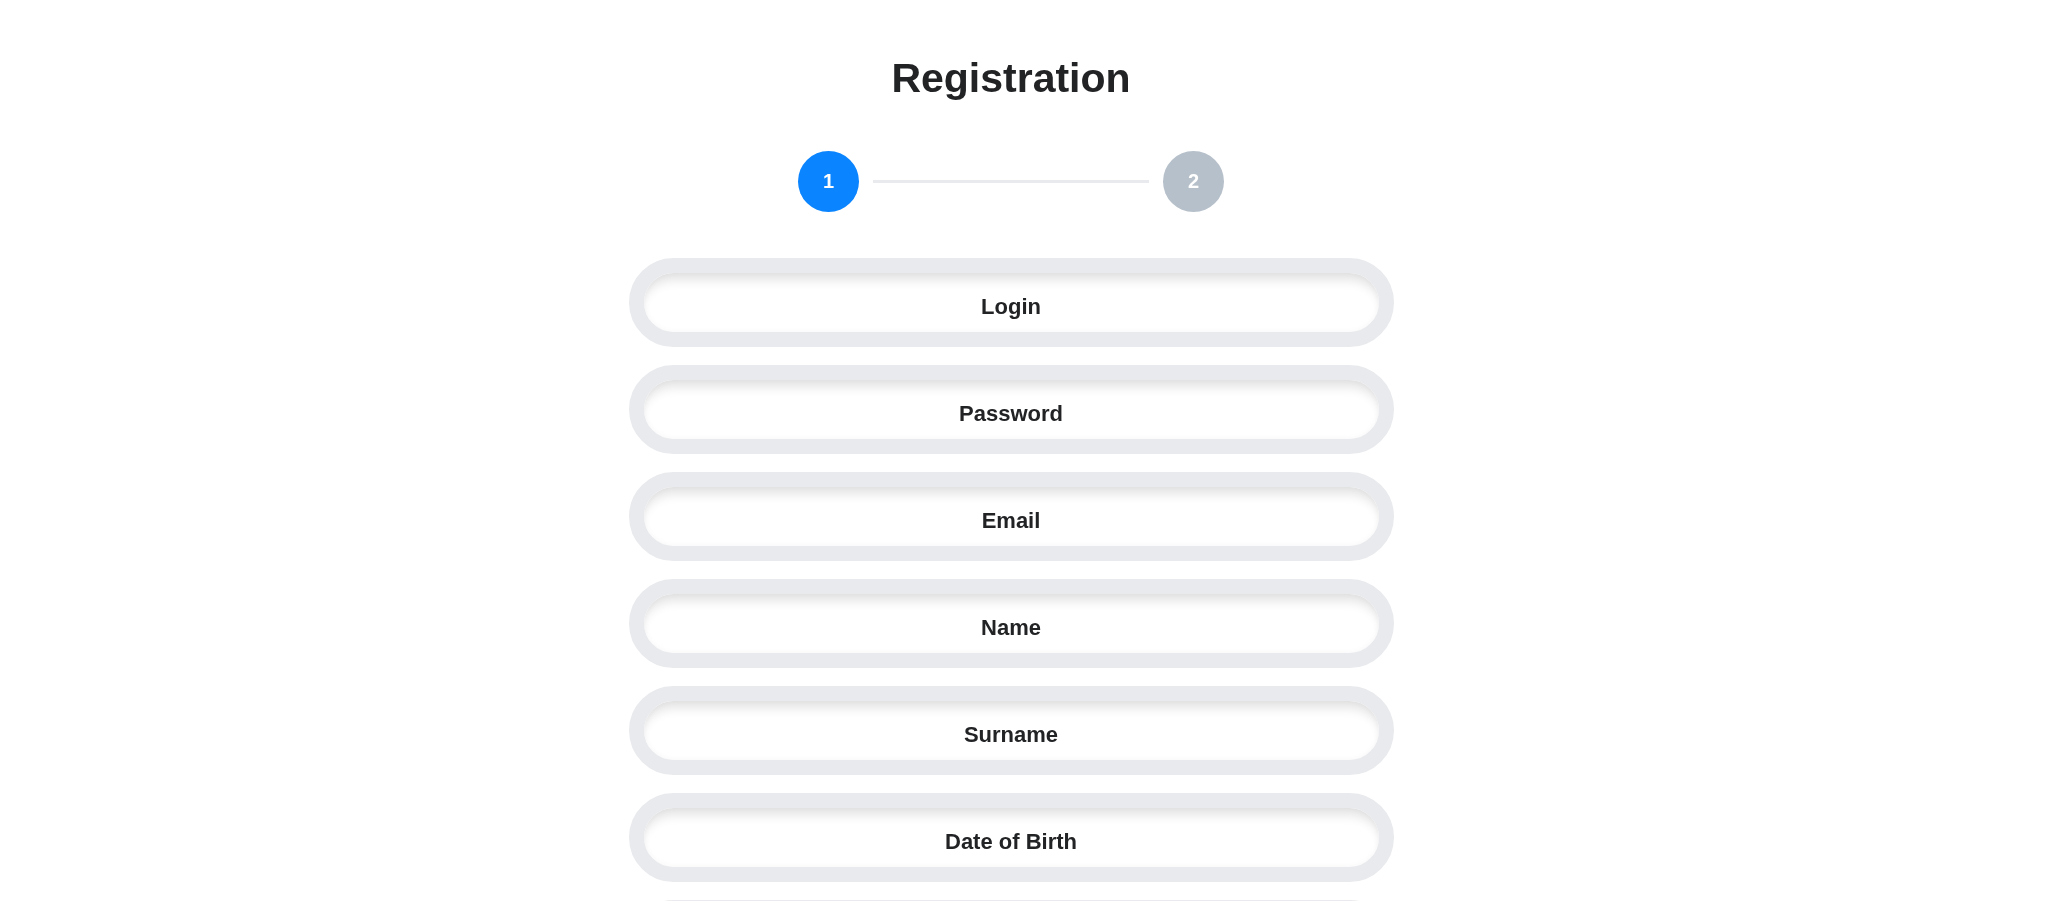  Describe the element at coordinates (1193, 181) in the screenshot. I see `step-number: 2` at that location.